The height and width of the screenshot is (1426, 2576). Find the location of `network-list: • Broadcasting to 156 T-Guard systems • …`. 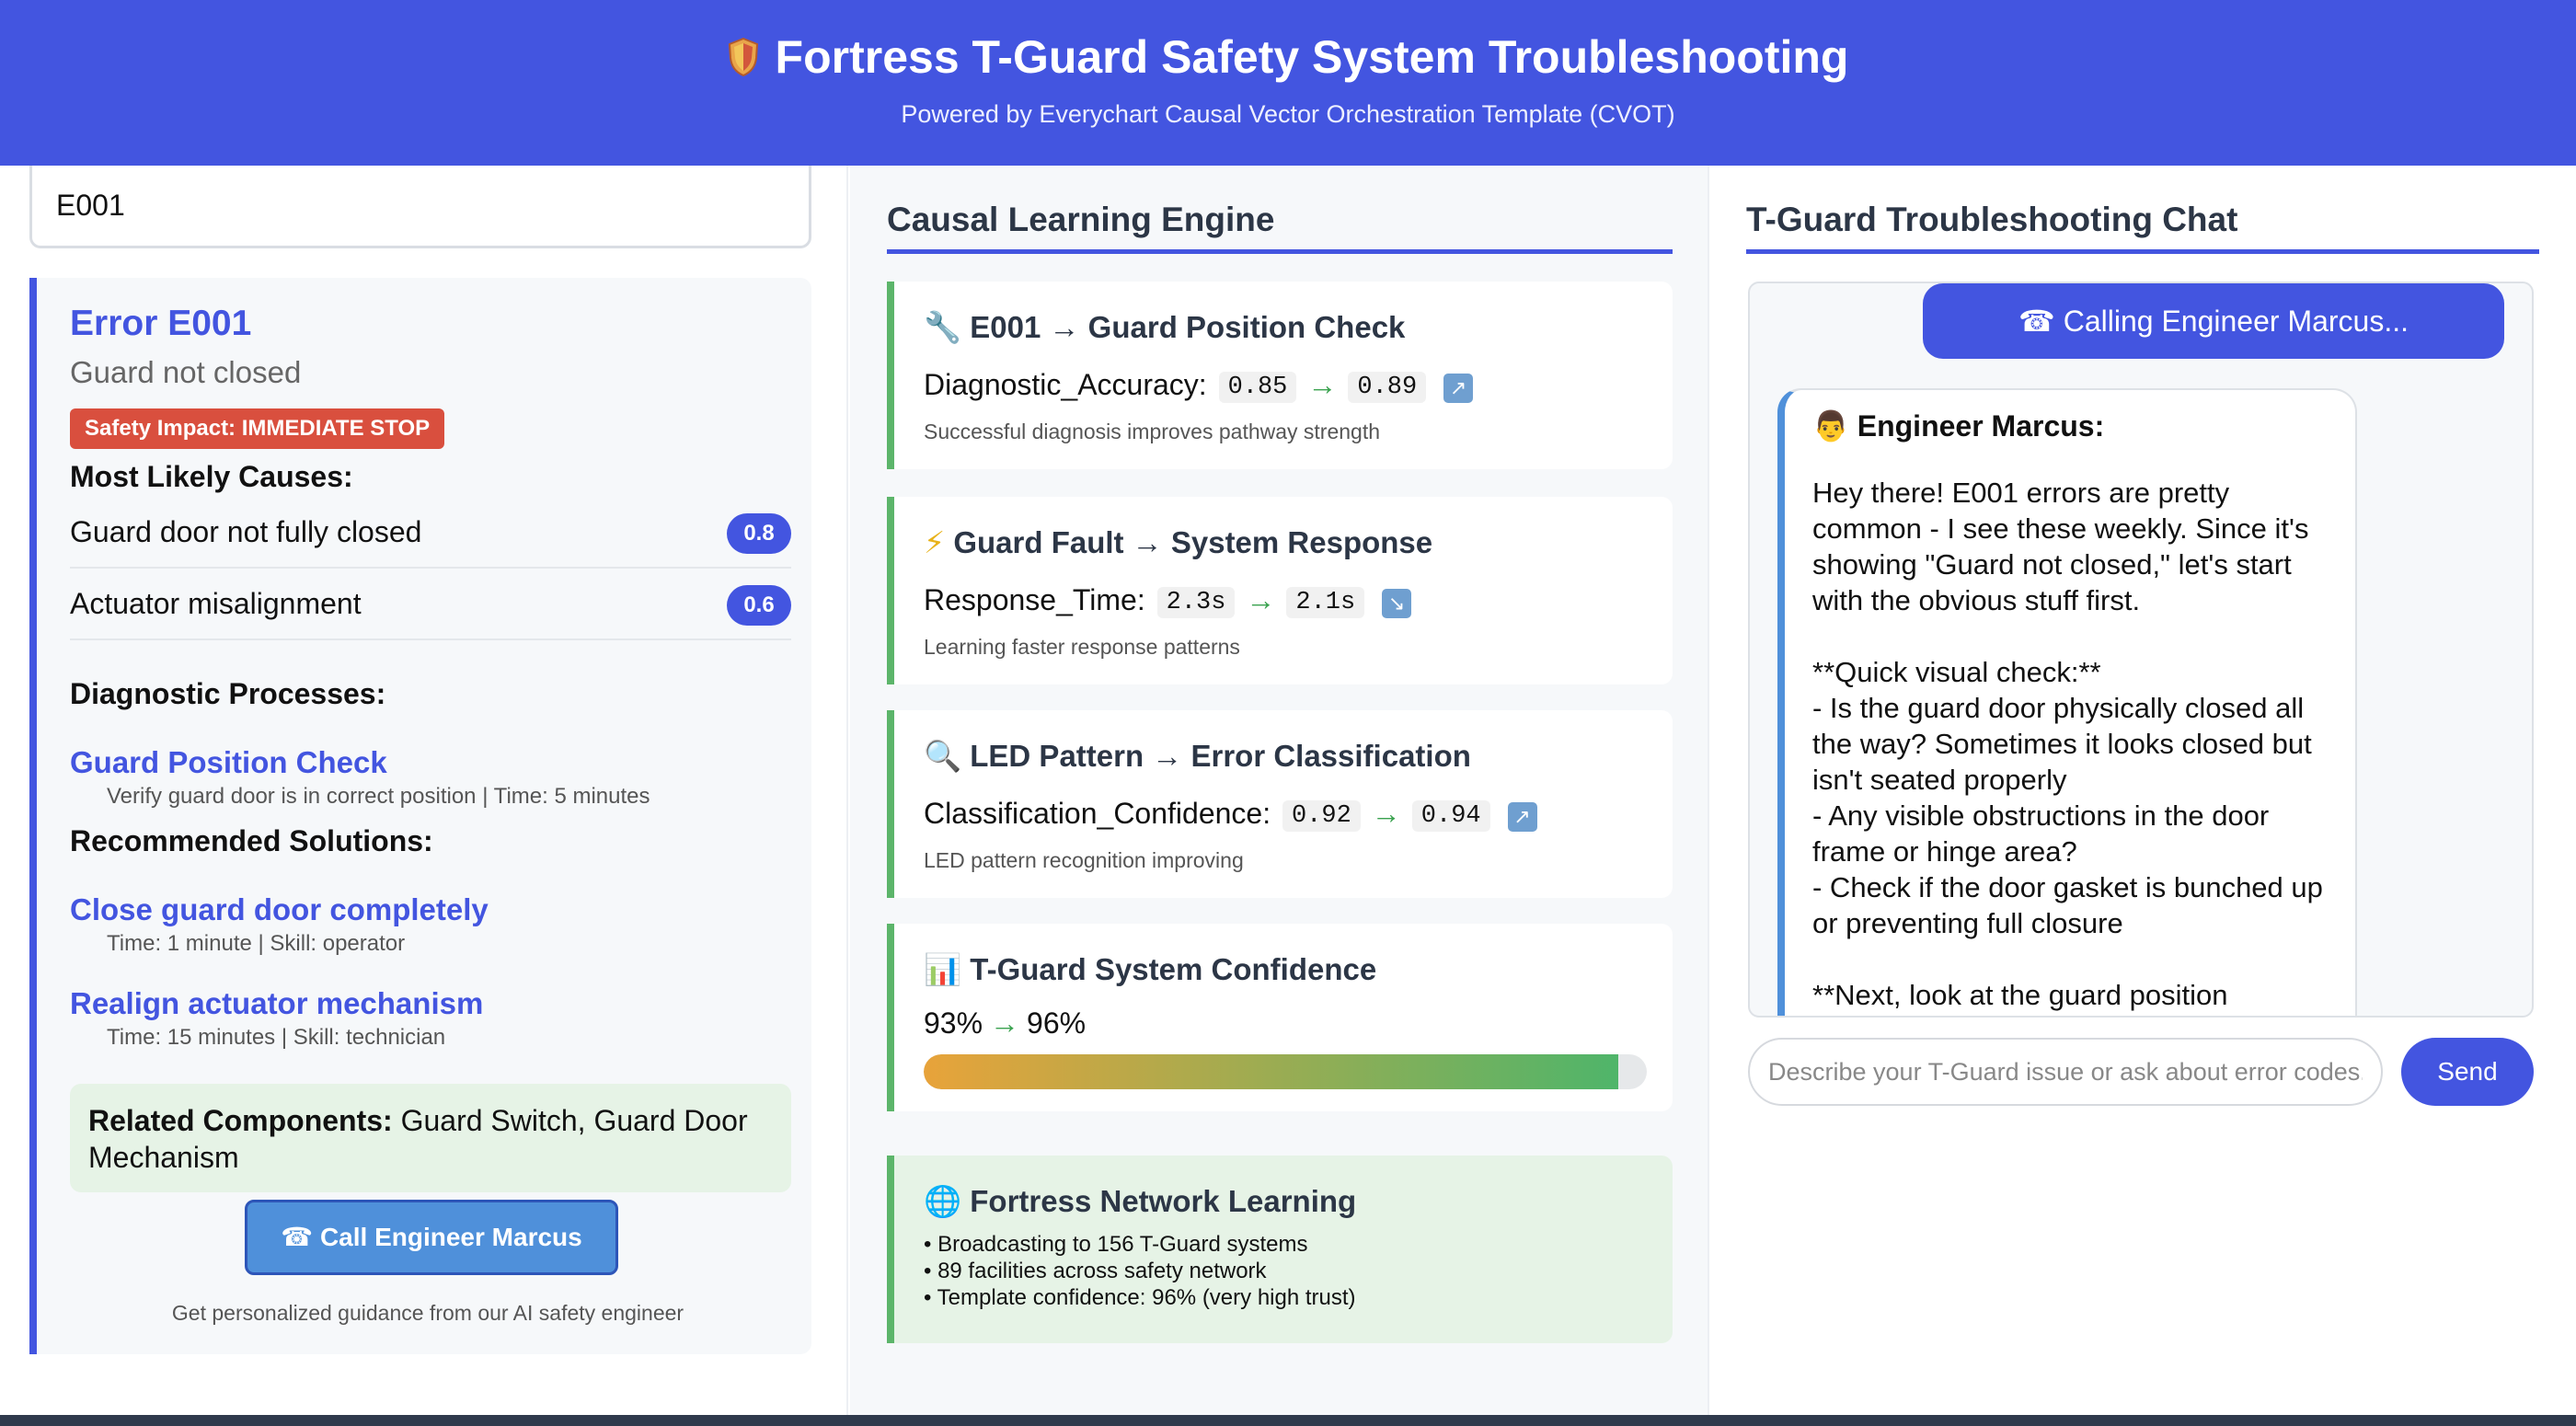

network-list: • Broadcasting to 156 T-Guard systems • … is located at coordinates (1140, 1271).